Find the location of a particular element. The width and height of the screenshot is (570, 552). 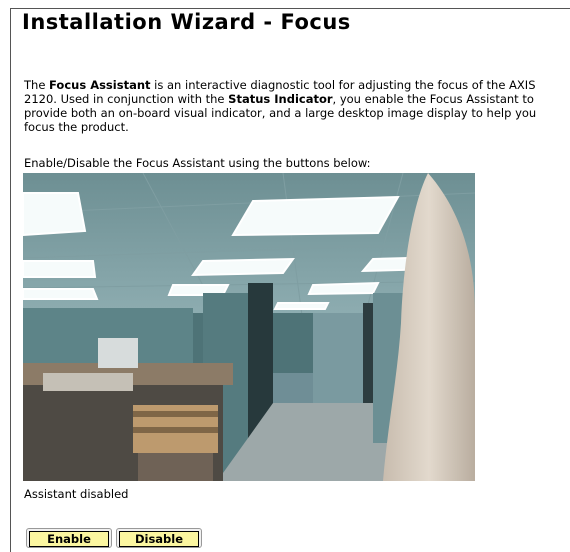

intro-text-1: The is located at coordinates (37, 85).